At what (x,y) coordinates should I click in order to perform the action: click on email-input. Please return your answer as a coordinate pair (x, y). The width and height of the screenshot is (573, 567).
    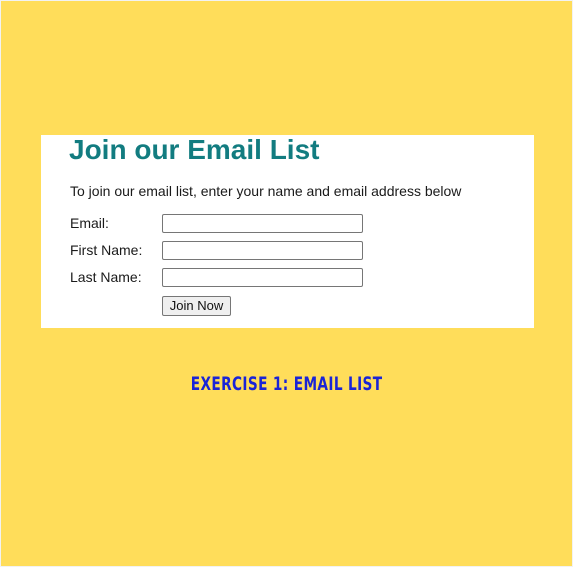
    Looking at the image, I should click on (262, 223).